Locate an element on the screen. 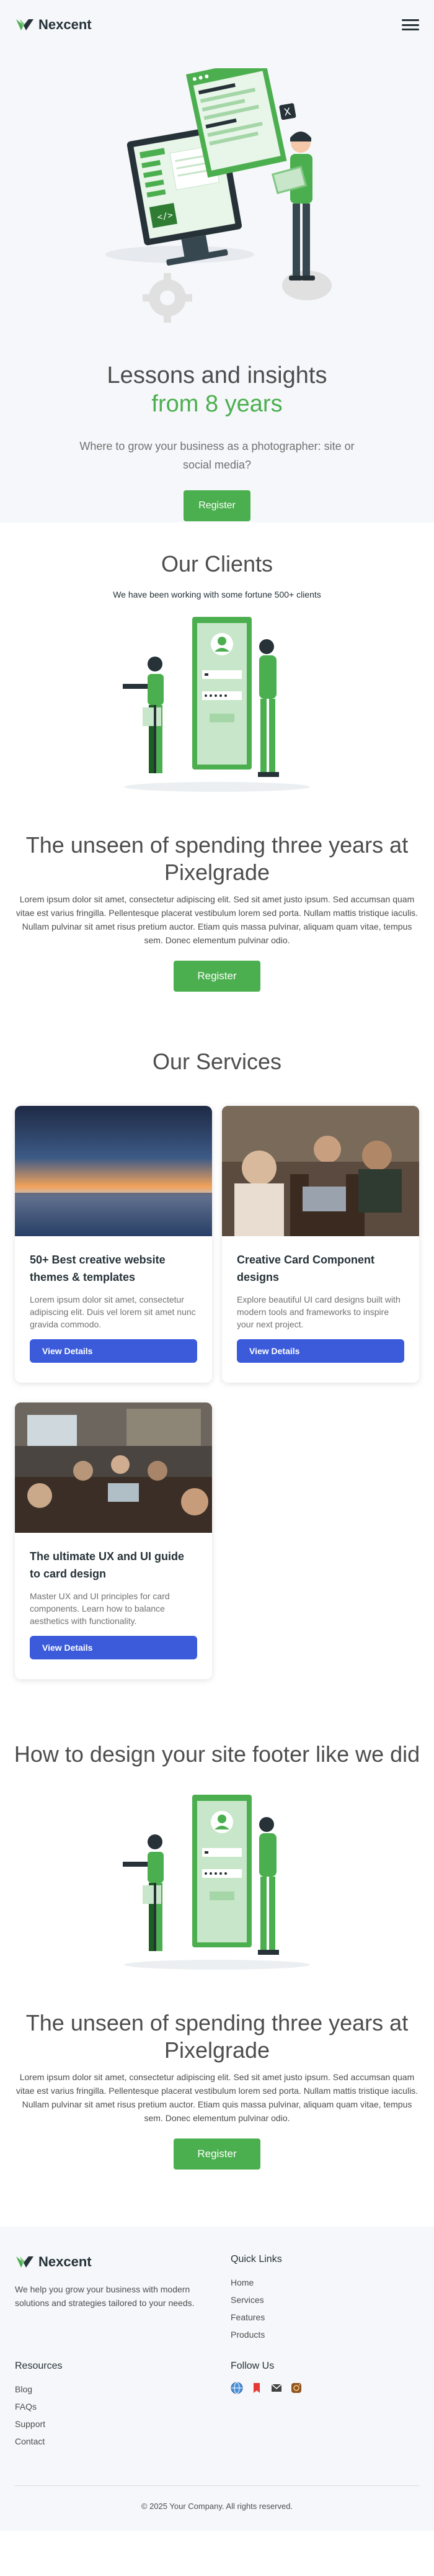  card-image-meeting is located at coordinates (113, 1467).